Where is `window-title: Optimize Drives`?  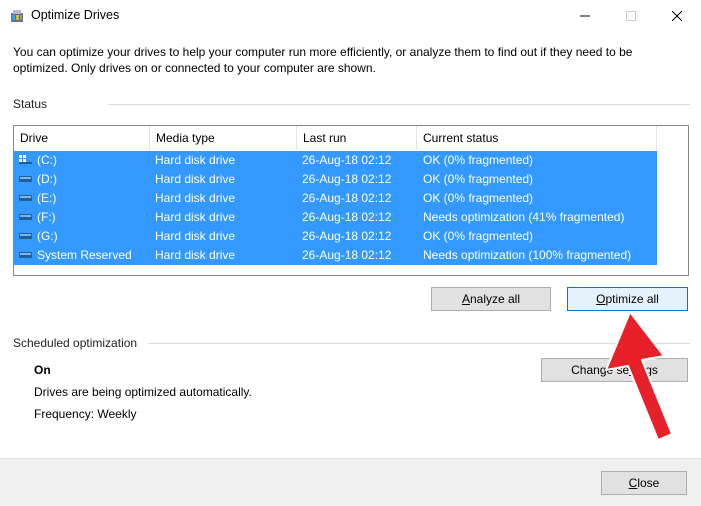 window-title: Optimize Drives is located at coordinates (75, 15).